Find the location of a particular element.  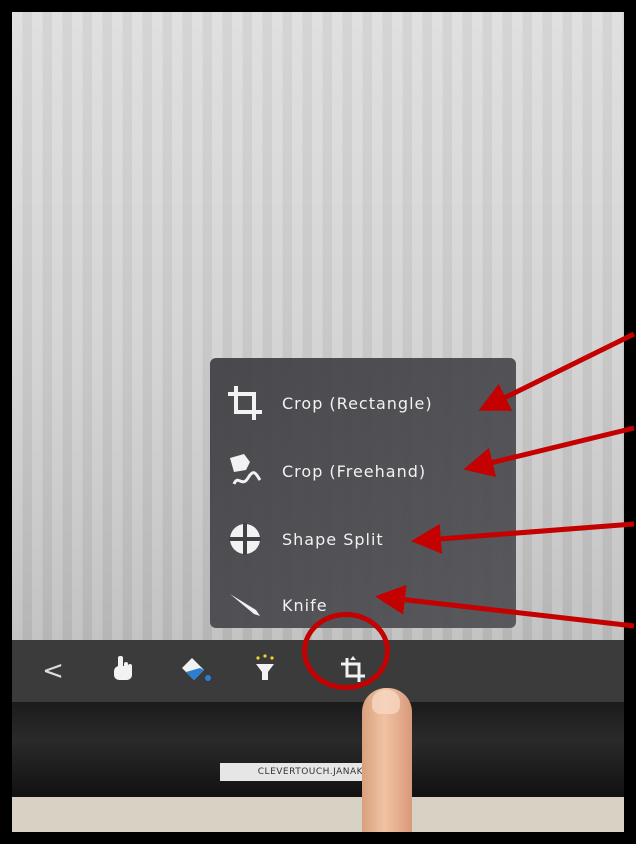

display-bezel: CLEVERTOUCH.JANAKI is located at coordinates (318, 749).